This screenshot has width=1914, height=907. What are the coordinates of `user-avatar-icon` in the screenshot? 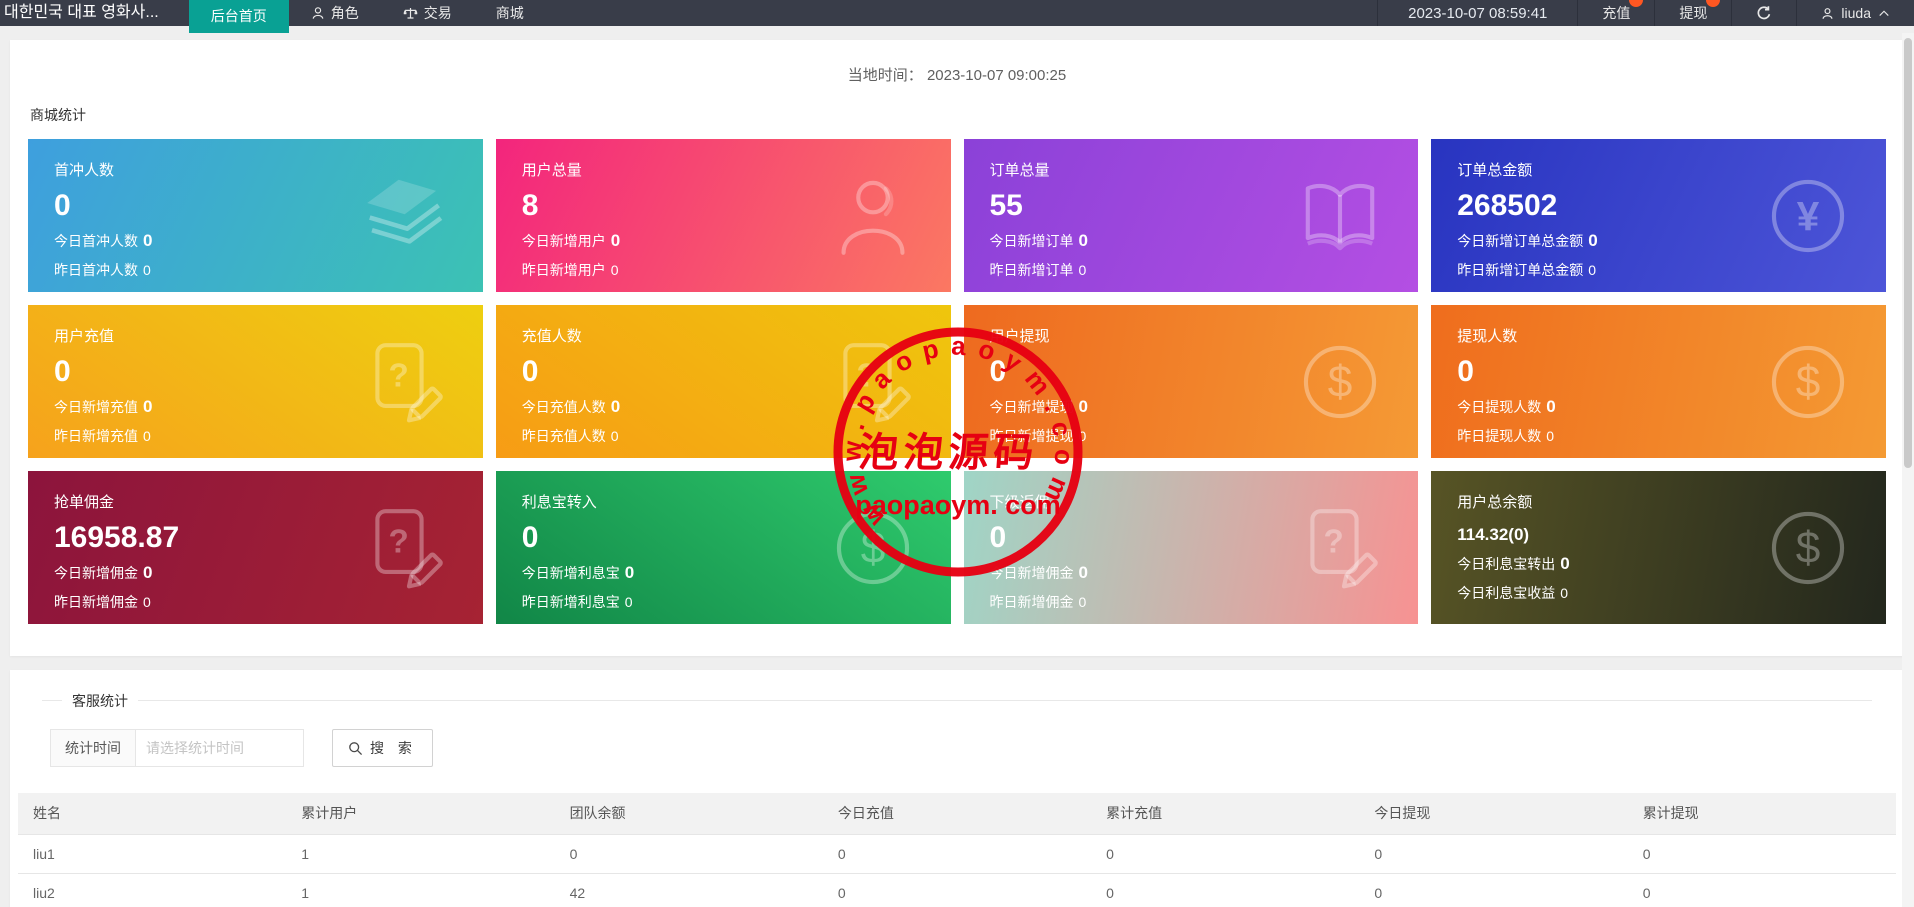 It's located at (1827, 13).